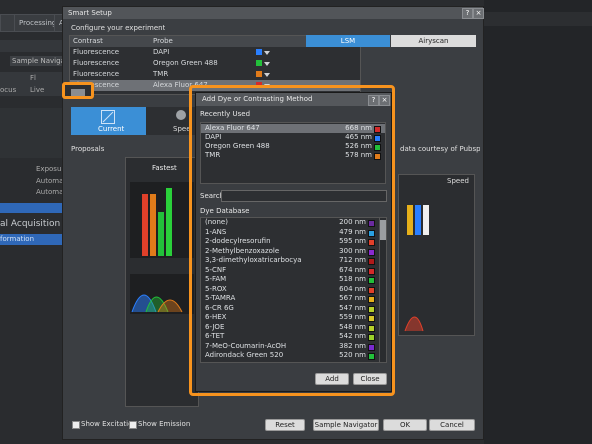 The width and height of the screenshot is (592, 444). I want to click on row-probe: TMR, so click(161, 74).